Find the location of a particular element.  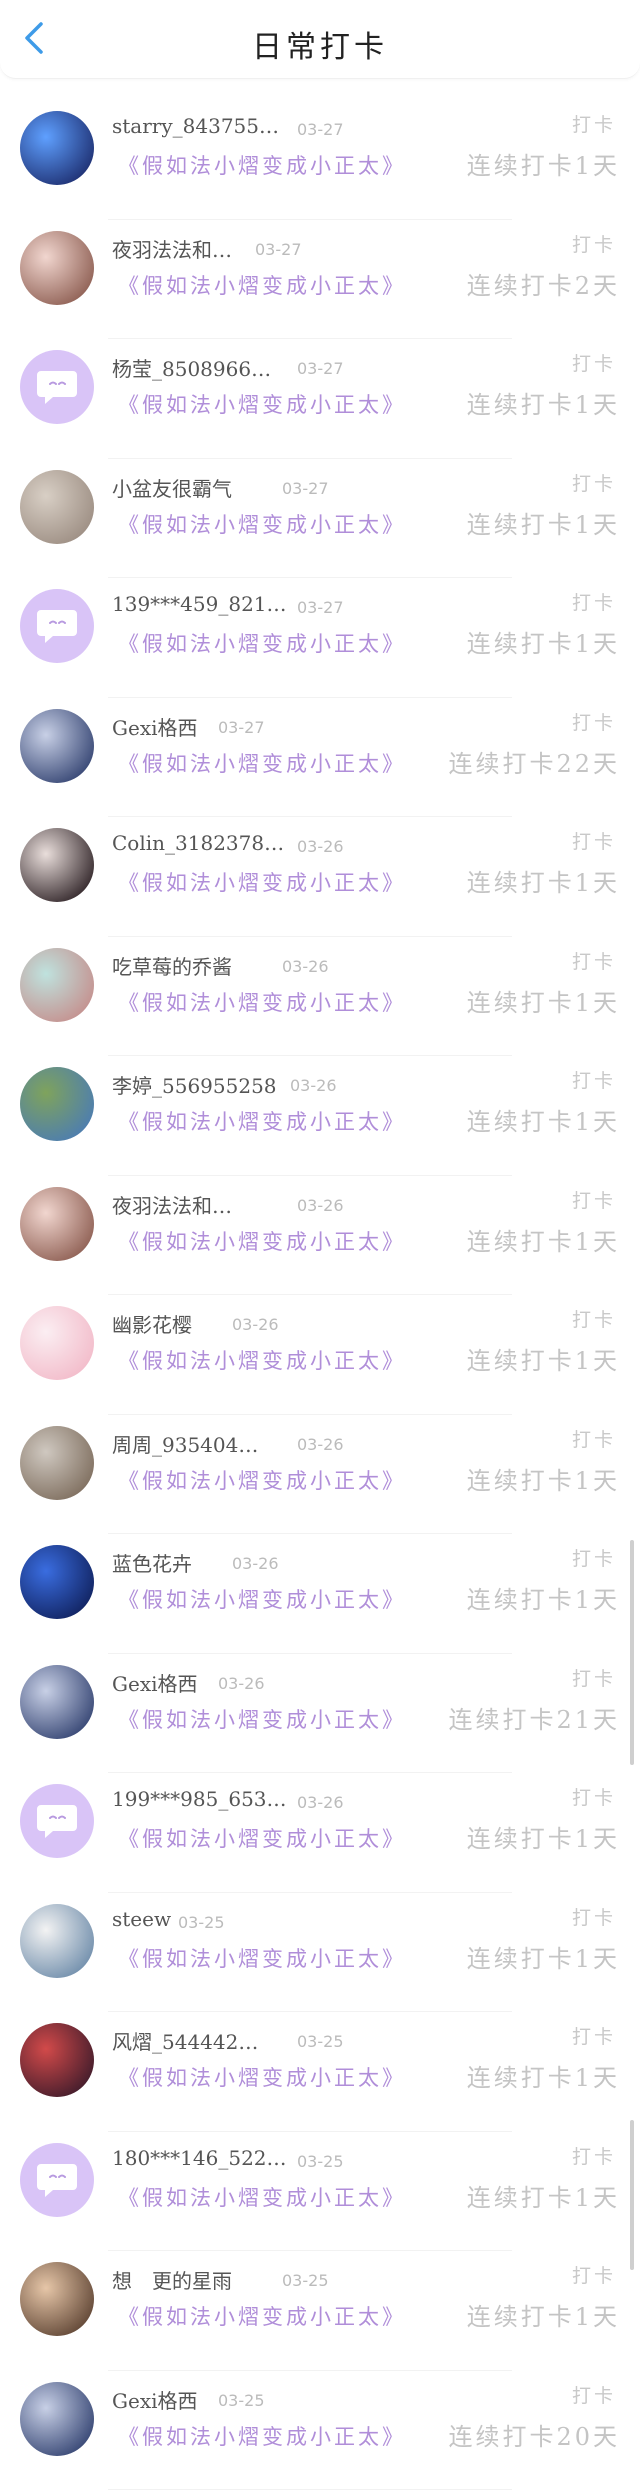

checkin-row: 夜羽法法和…03-27《假如法小熠变成小正太》打卡连续打卡2天 is located at coordinates (320, 280).